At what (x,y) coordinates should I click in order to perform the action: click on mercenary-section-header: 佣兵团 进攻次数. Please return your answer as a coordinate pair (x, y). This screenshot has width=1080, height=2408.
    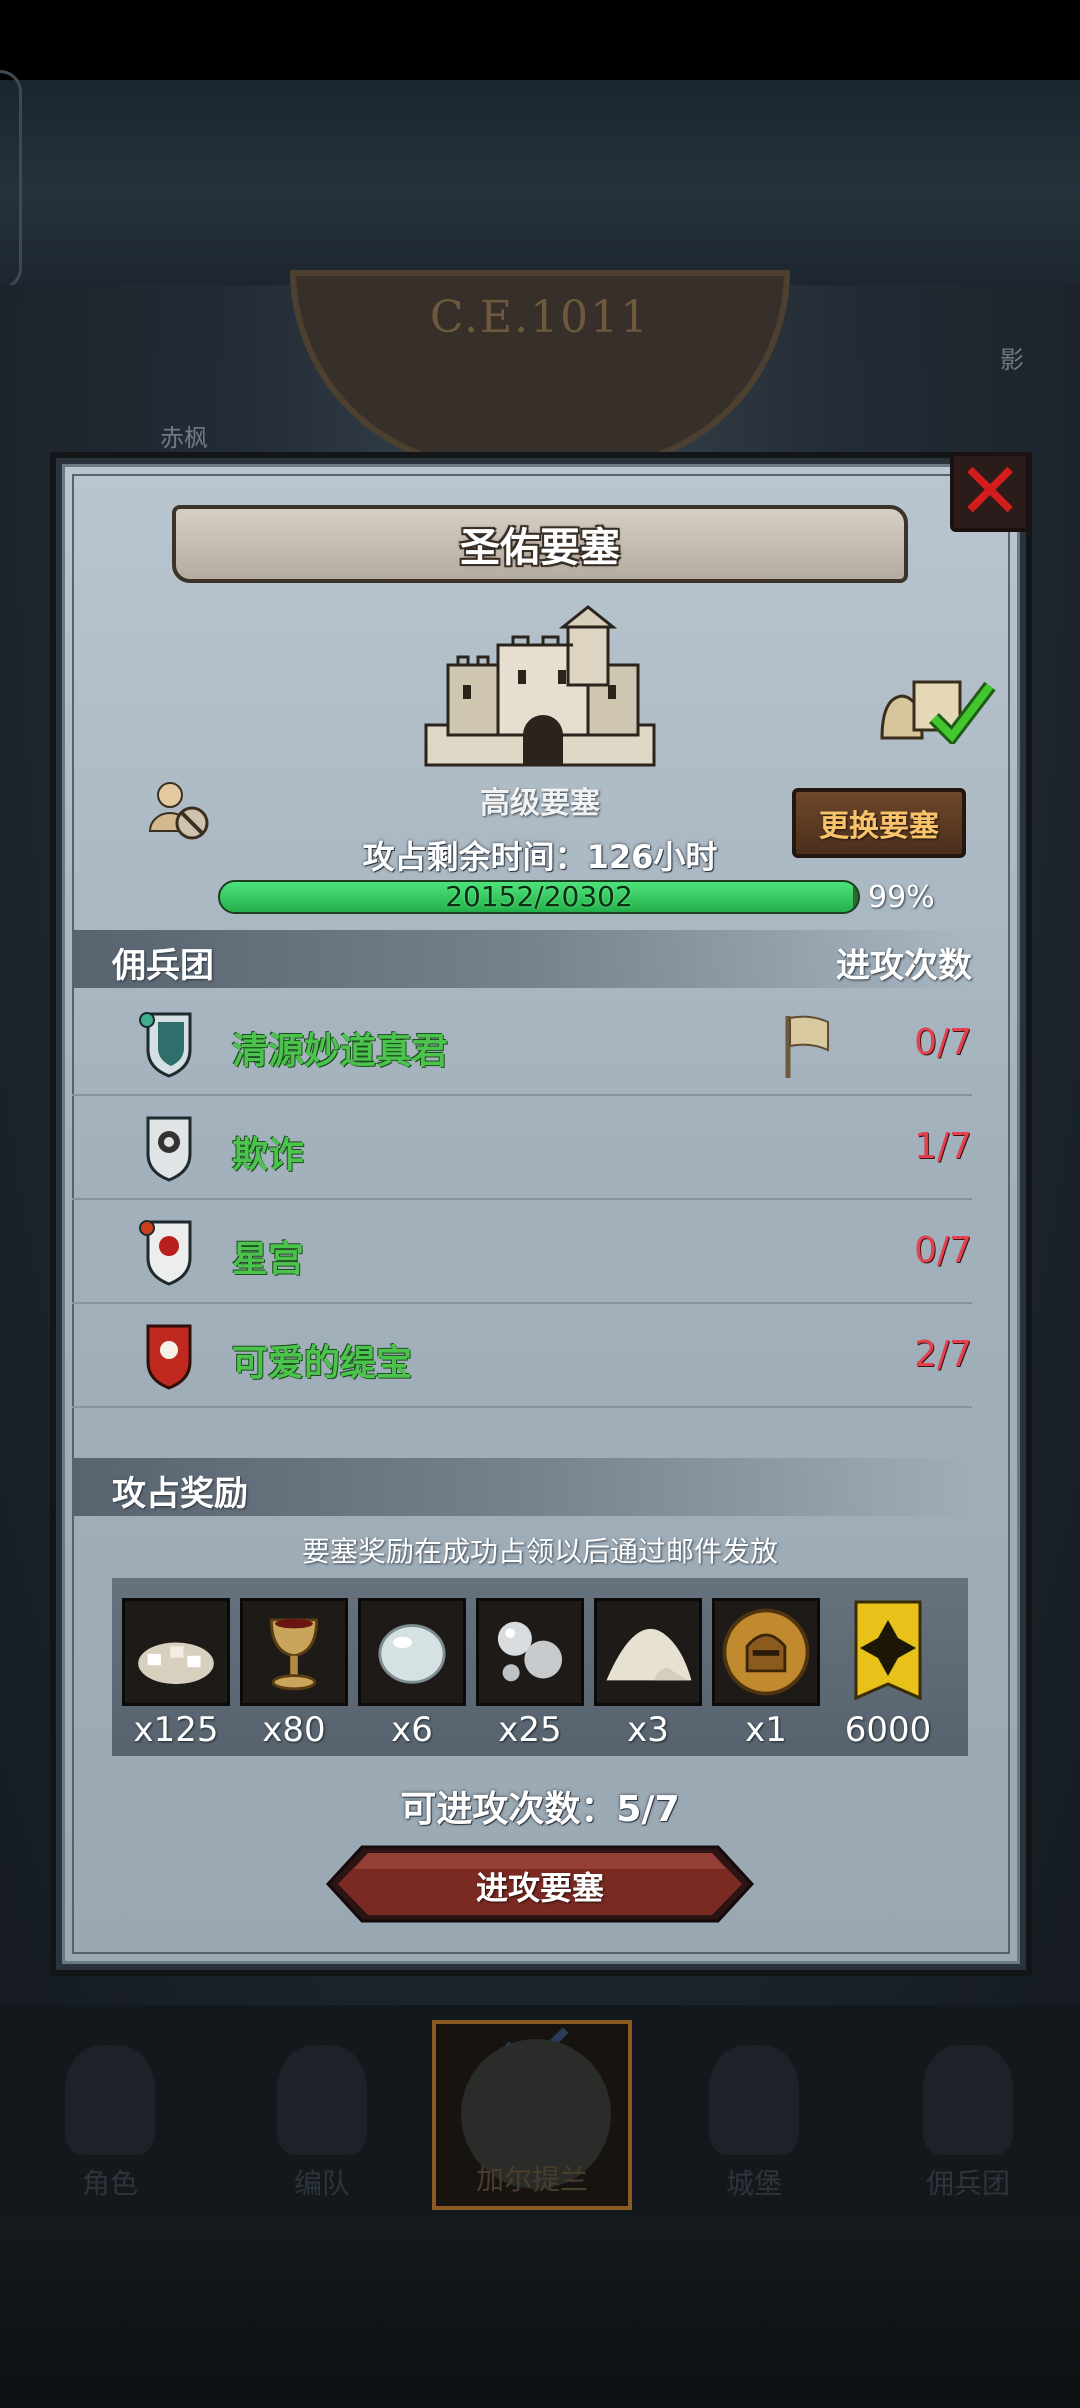
    Looking at the image, I should click on (522, 959).